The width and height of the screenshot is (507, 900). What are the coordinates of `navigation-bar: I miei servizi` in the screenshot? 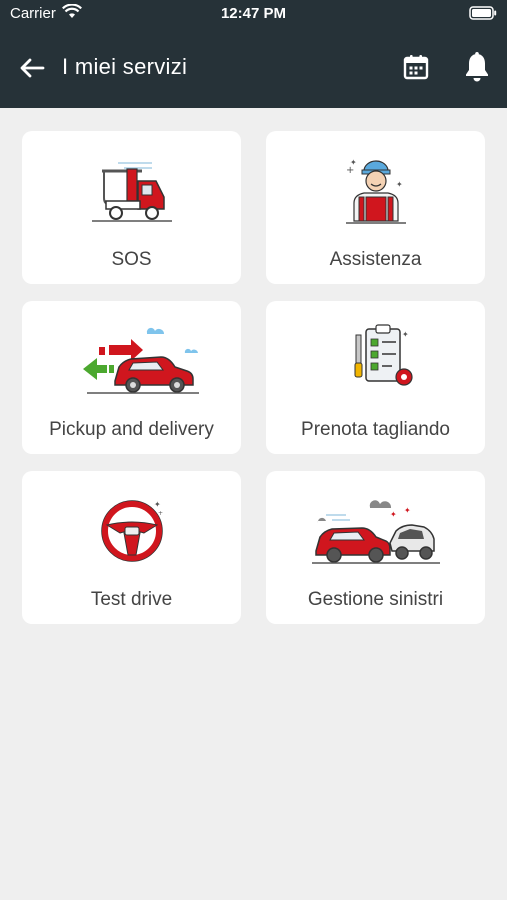 It's located at (253, 68).